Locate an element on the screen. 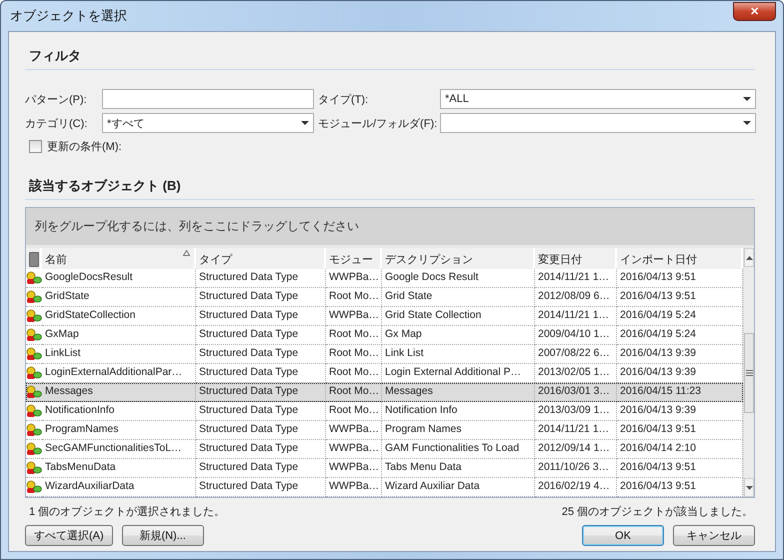  match-status: 25 個のオブジェクトが該当しました。 is located at coordinates (657, 511).